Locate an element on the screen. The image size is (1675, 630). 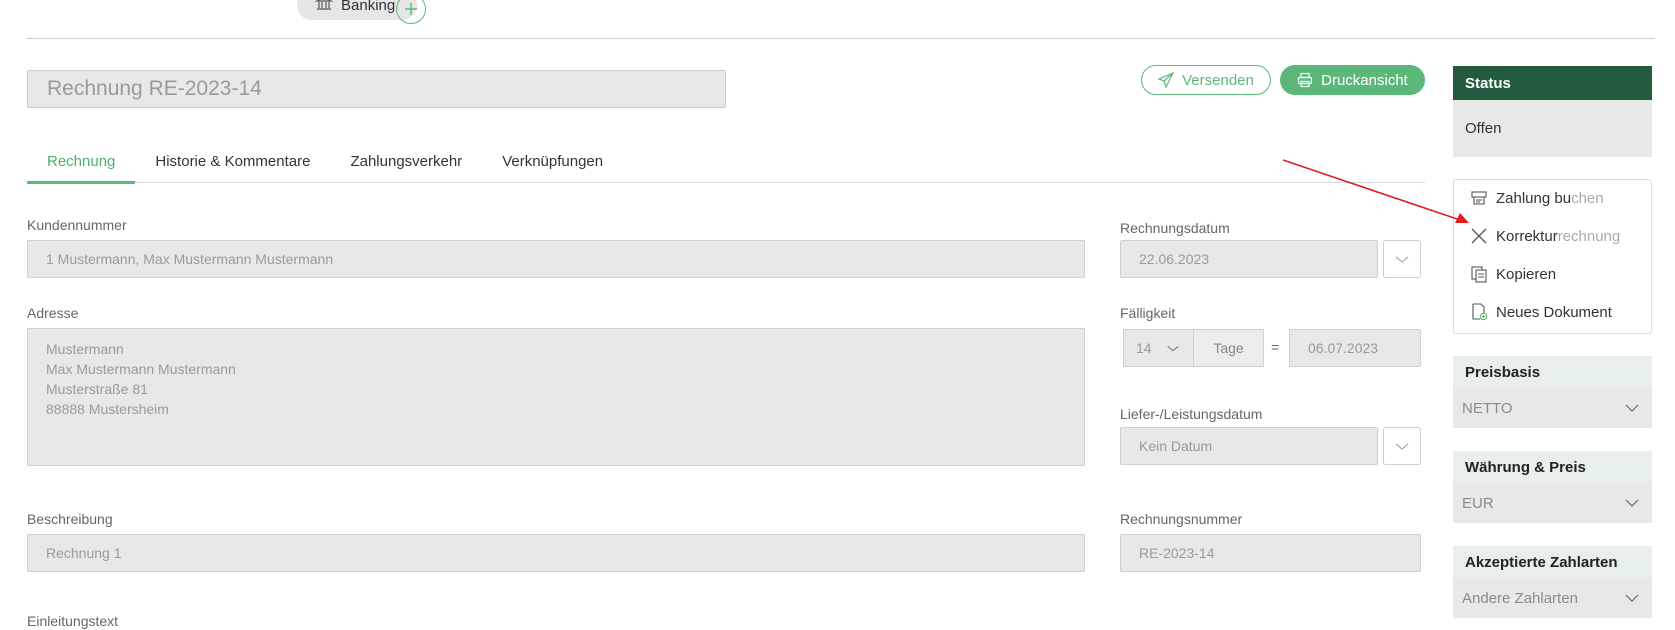
menu-item-zahlung-buchen: Zahlung buchen is located at coordinates (1537, 198).